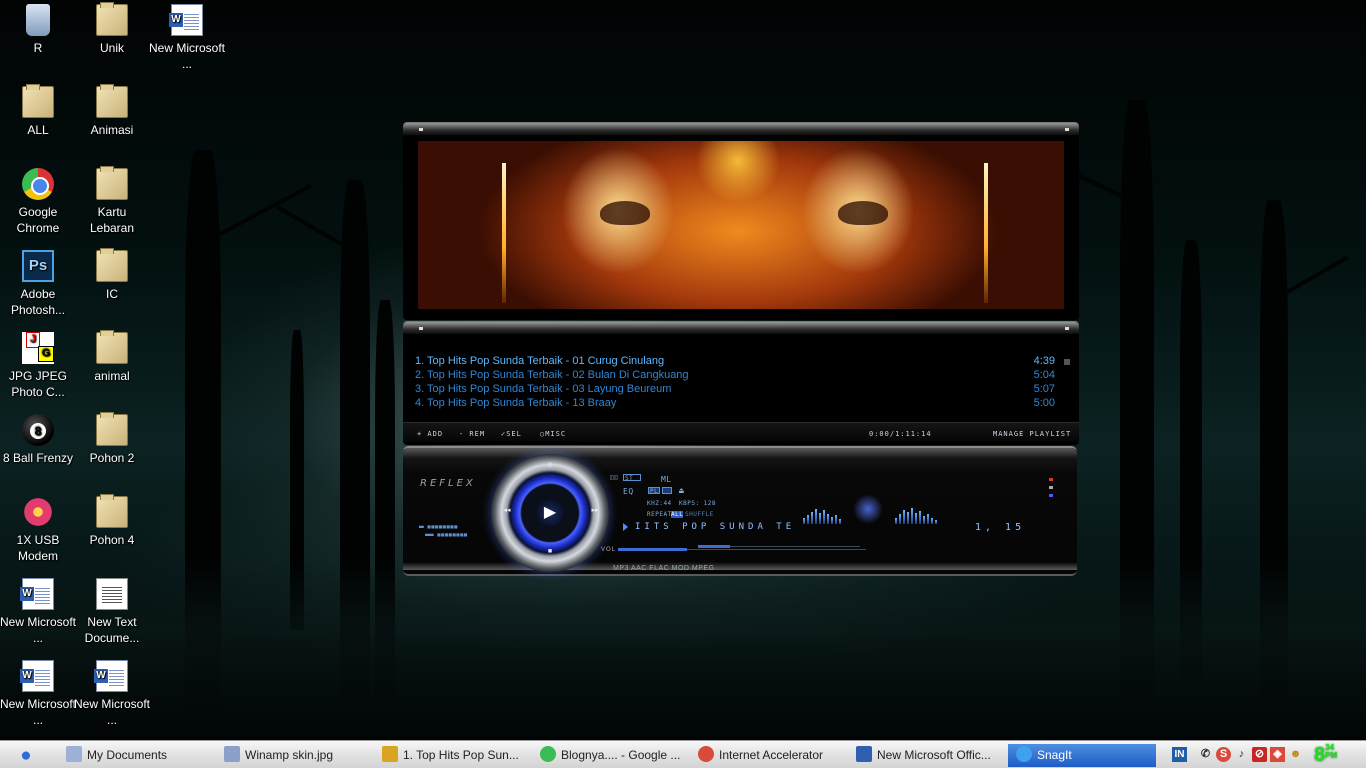 The width and height of the screenshot is (1366, 768). What do you see at coordinates (430, 434) in the screenshot?
I see `add-button: + ADD` at bounding box center [430, 434].